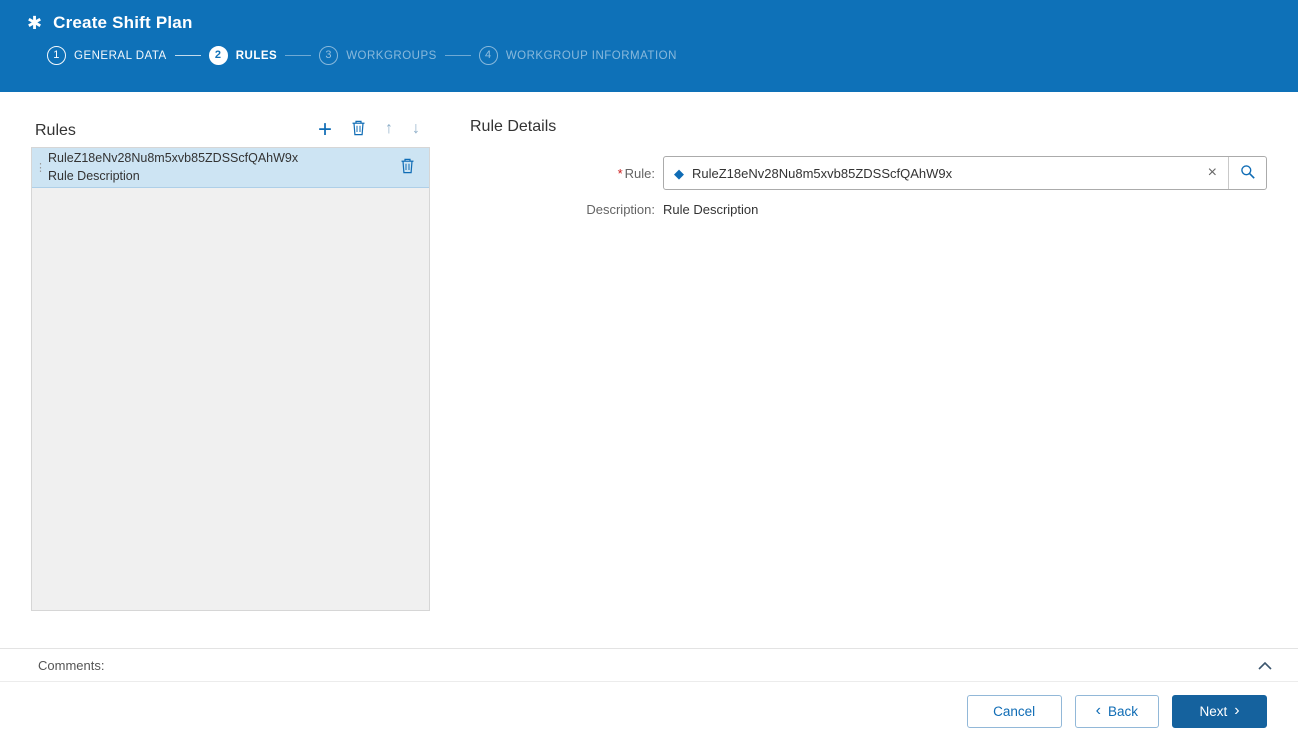 The height and width of the screenshot is (741, 1298). I want to click on description-value: Rule Description, so click(711, 209).